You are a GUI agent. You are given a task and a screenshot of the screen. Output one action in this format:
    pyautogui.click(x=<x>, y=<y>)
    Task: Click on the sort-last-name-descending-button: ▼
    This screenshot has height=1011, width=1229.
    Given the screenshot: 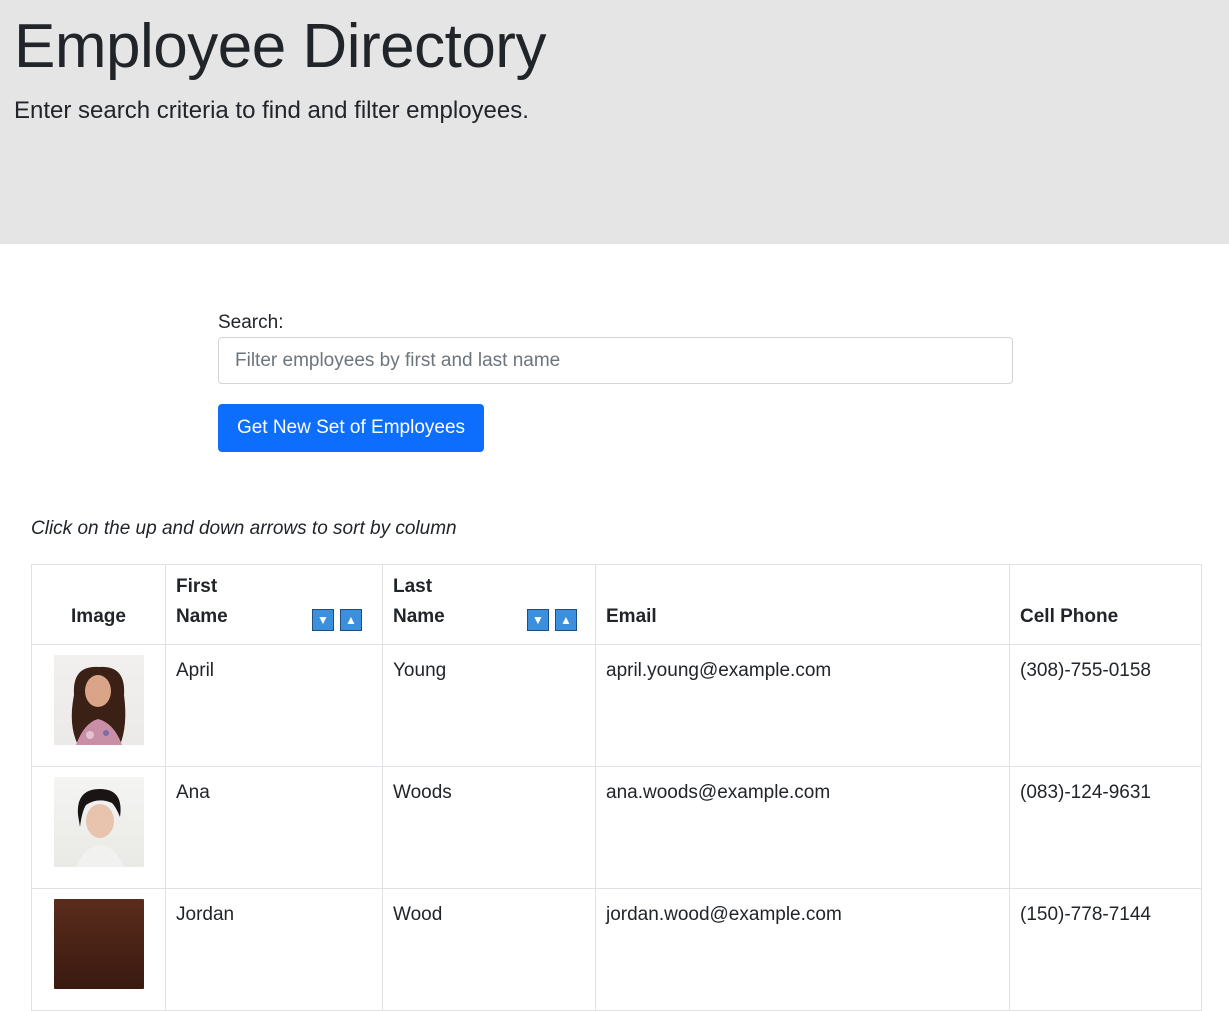 What is the action you would take?
    pyautogui.click(x=538, y=620)
    